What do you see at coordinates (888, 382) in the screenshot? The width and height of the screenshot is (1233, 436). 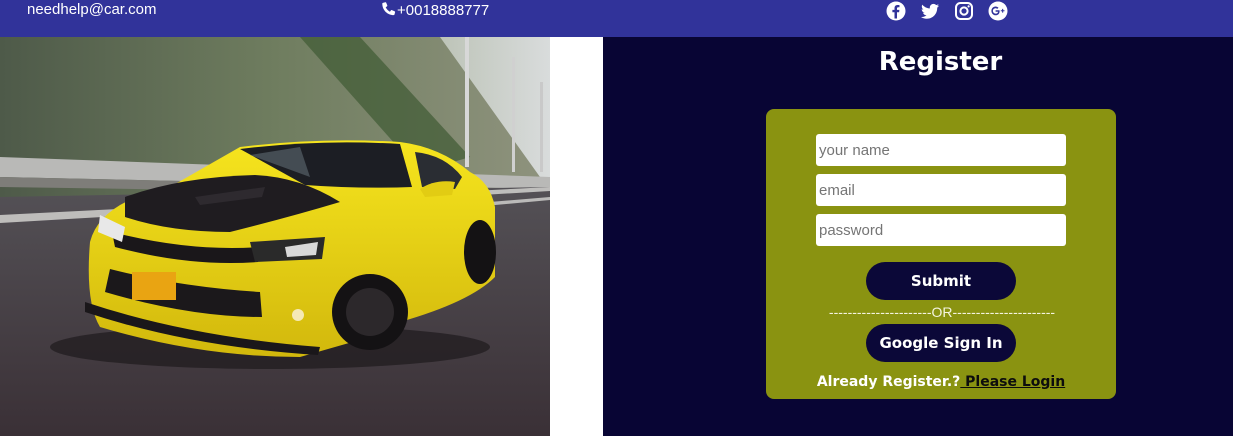 I see `already-registered-text: Already Register.?` at bounding box center [888, 382].